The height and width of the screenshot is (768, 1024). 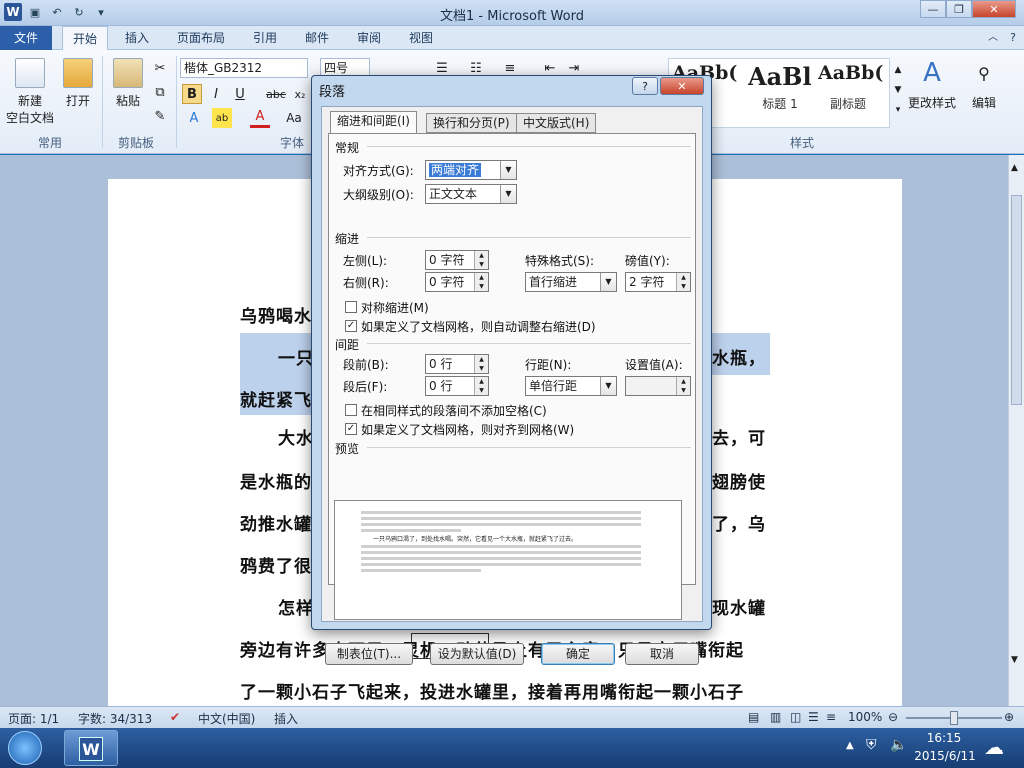 I want to click on format-painter-icon: ✎, so click(x=160, y=116).